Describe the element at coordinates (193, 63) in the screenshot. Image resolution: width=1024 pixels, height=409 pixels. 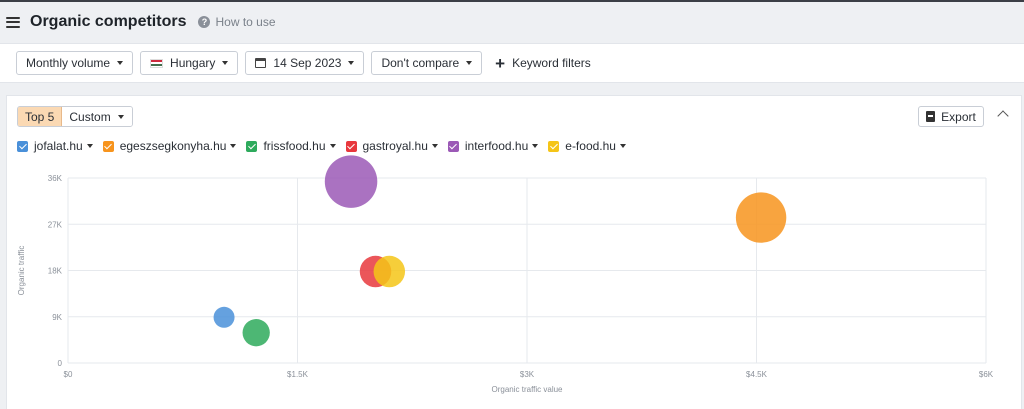
I see `country-label: Hungary` at that location.